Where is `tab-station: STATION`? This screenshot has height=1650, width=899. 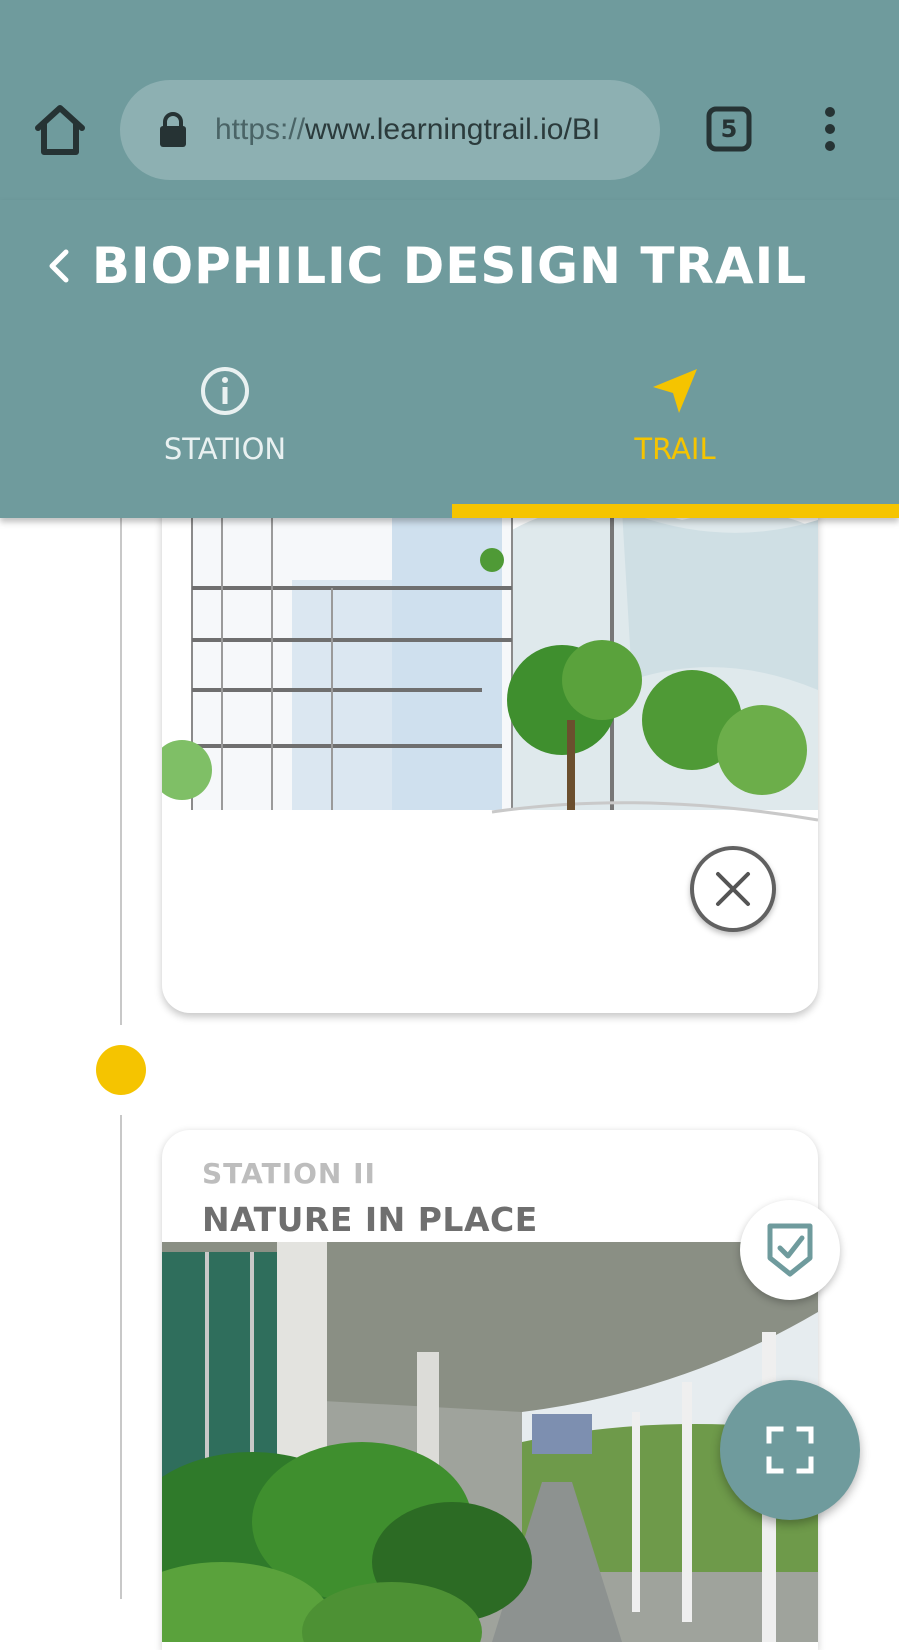
tab-station: STATION is located at coordinates (225, 435).